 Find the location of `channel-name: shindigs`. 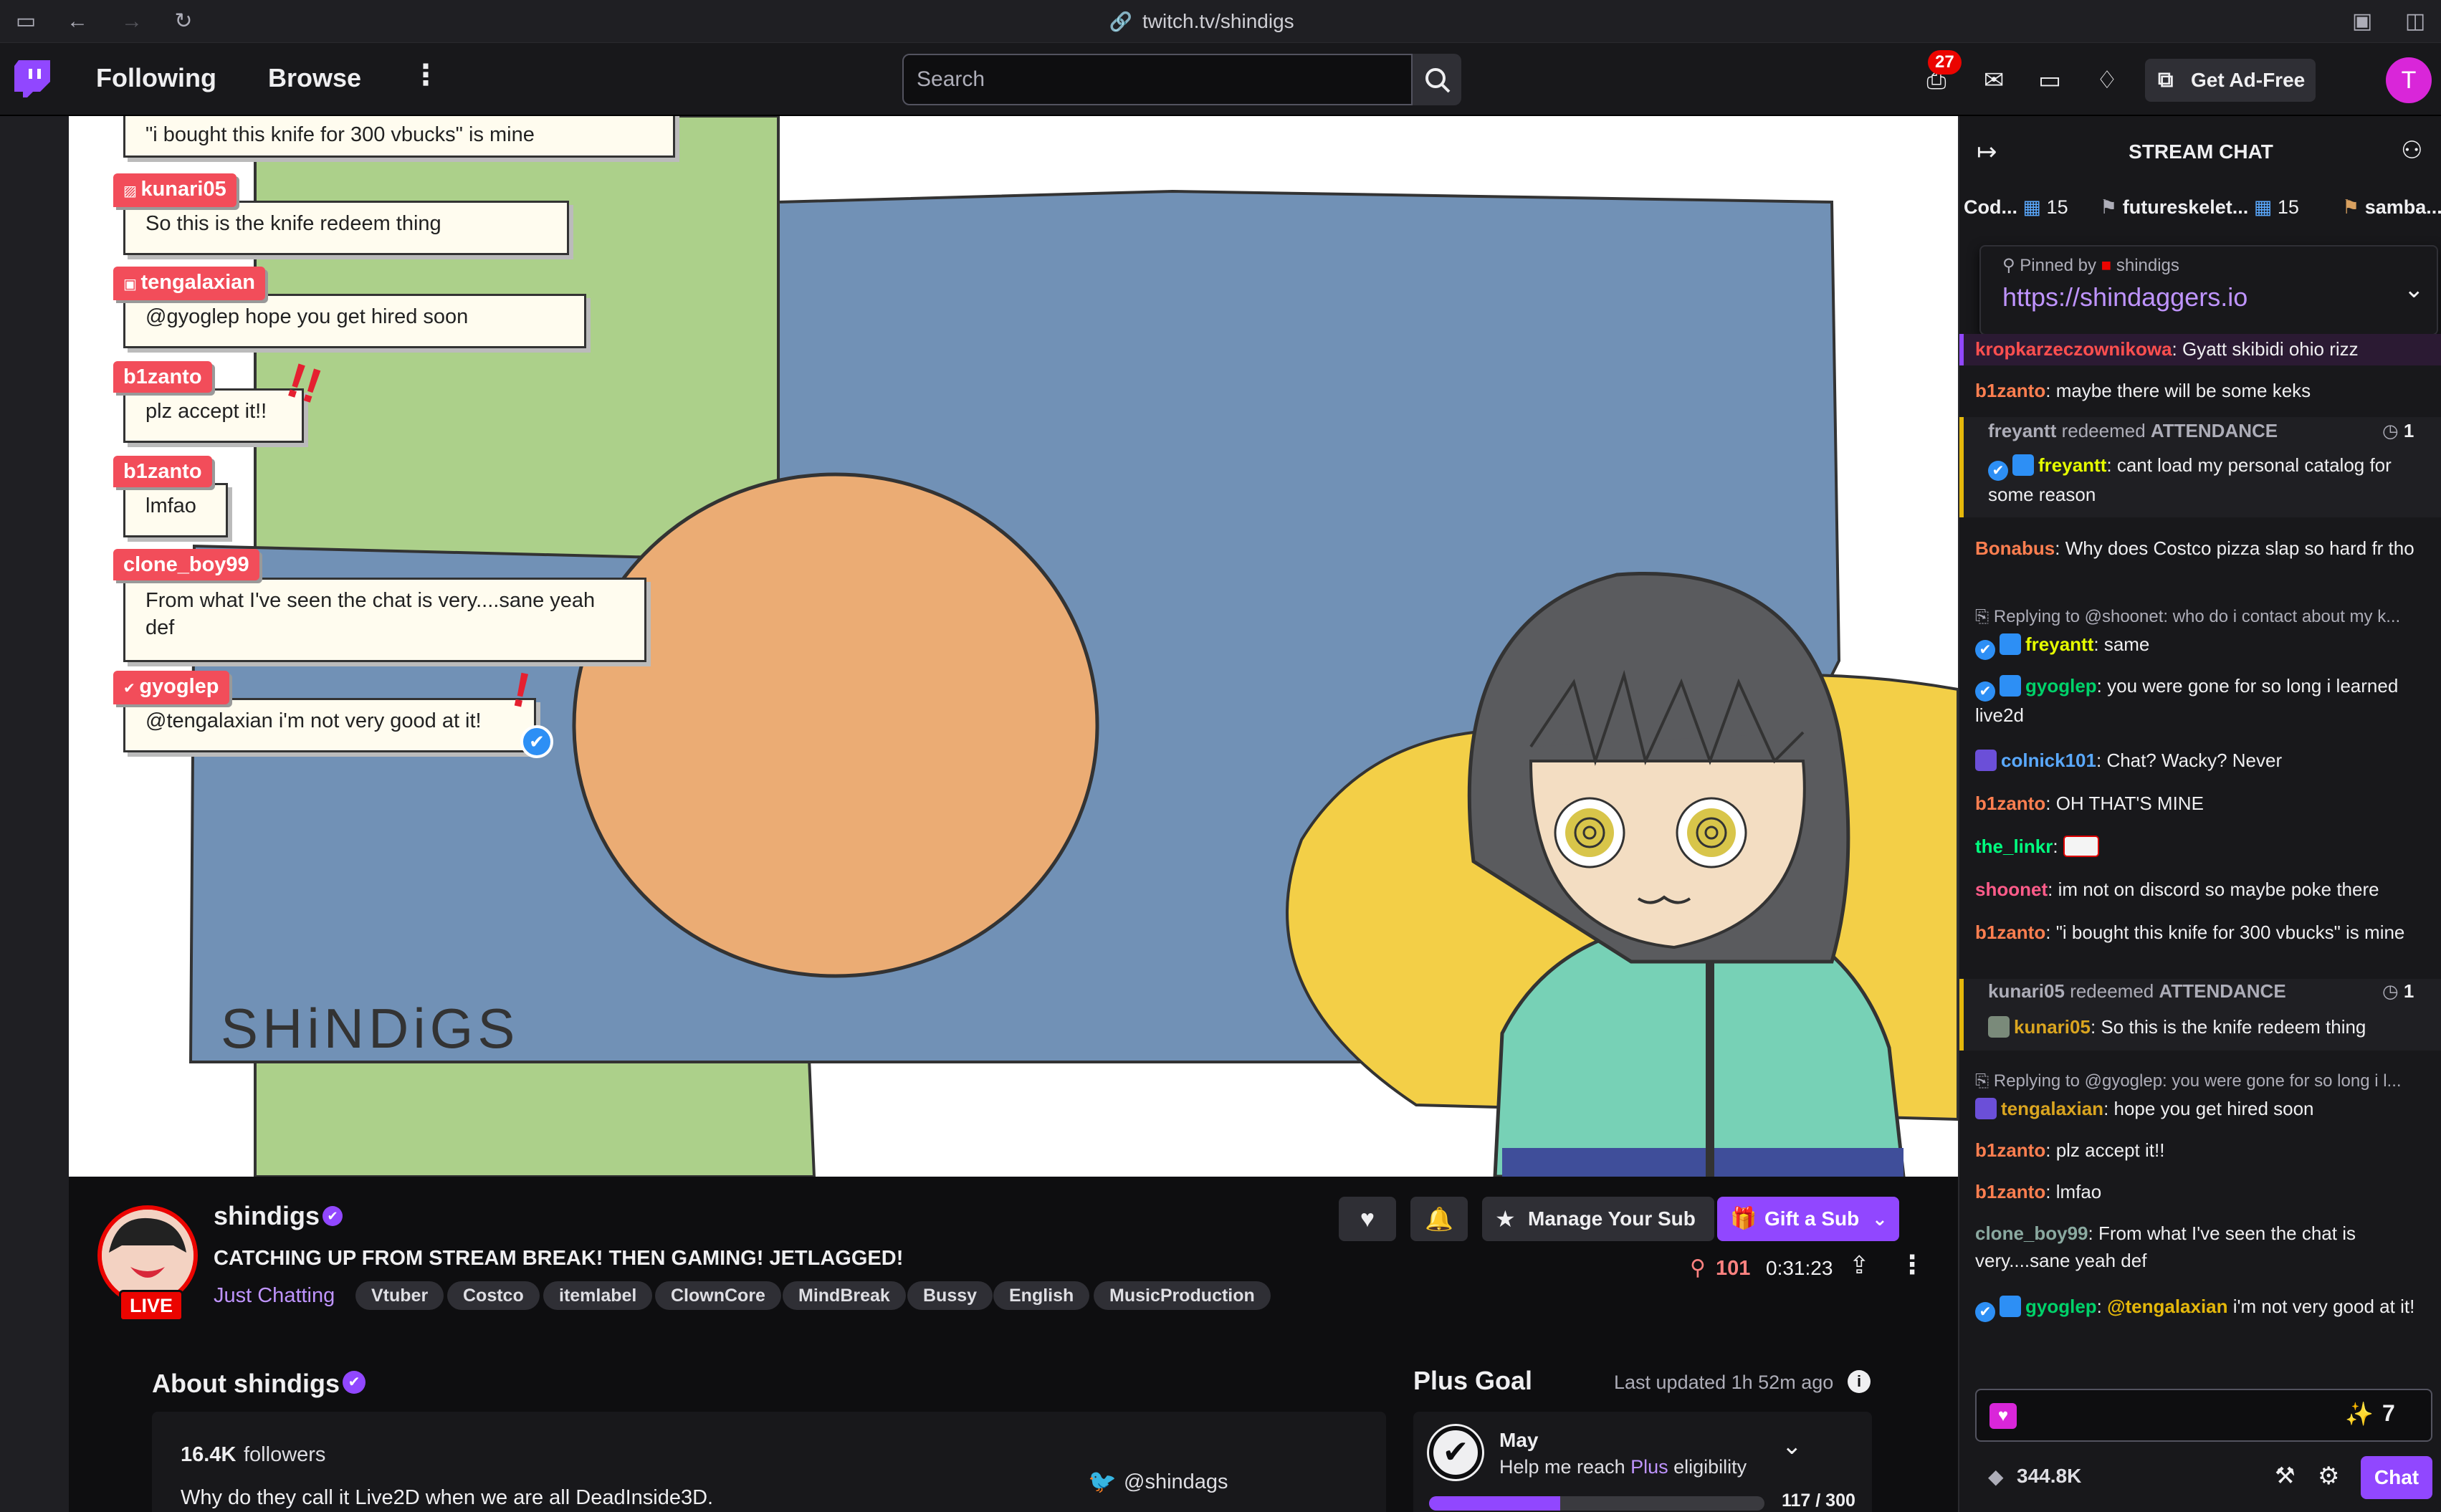

channel-name: shindigs is located at coordinates (267, 1216).